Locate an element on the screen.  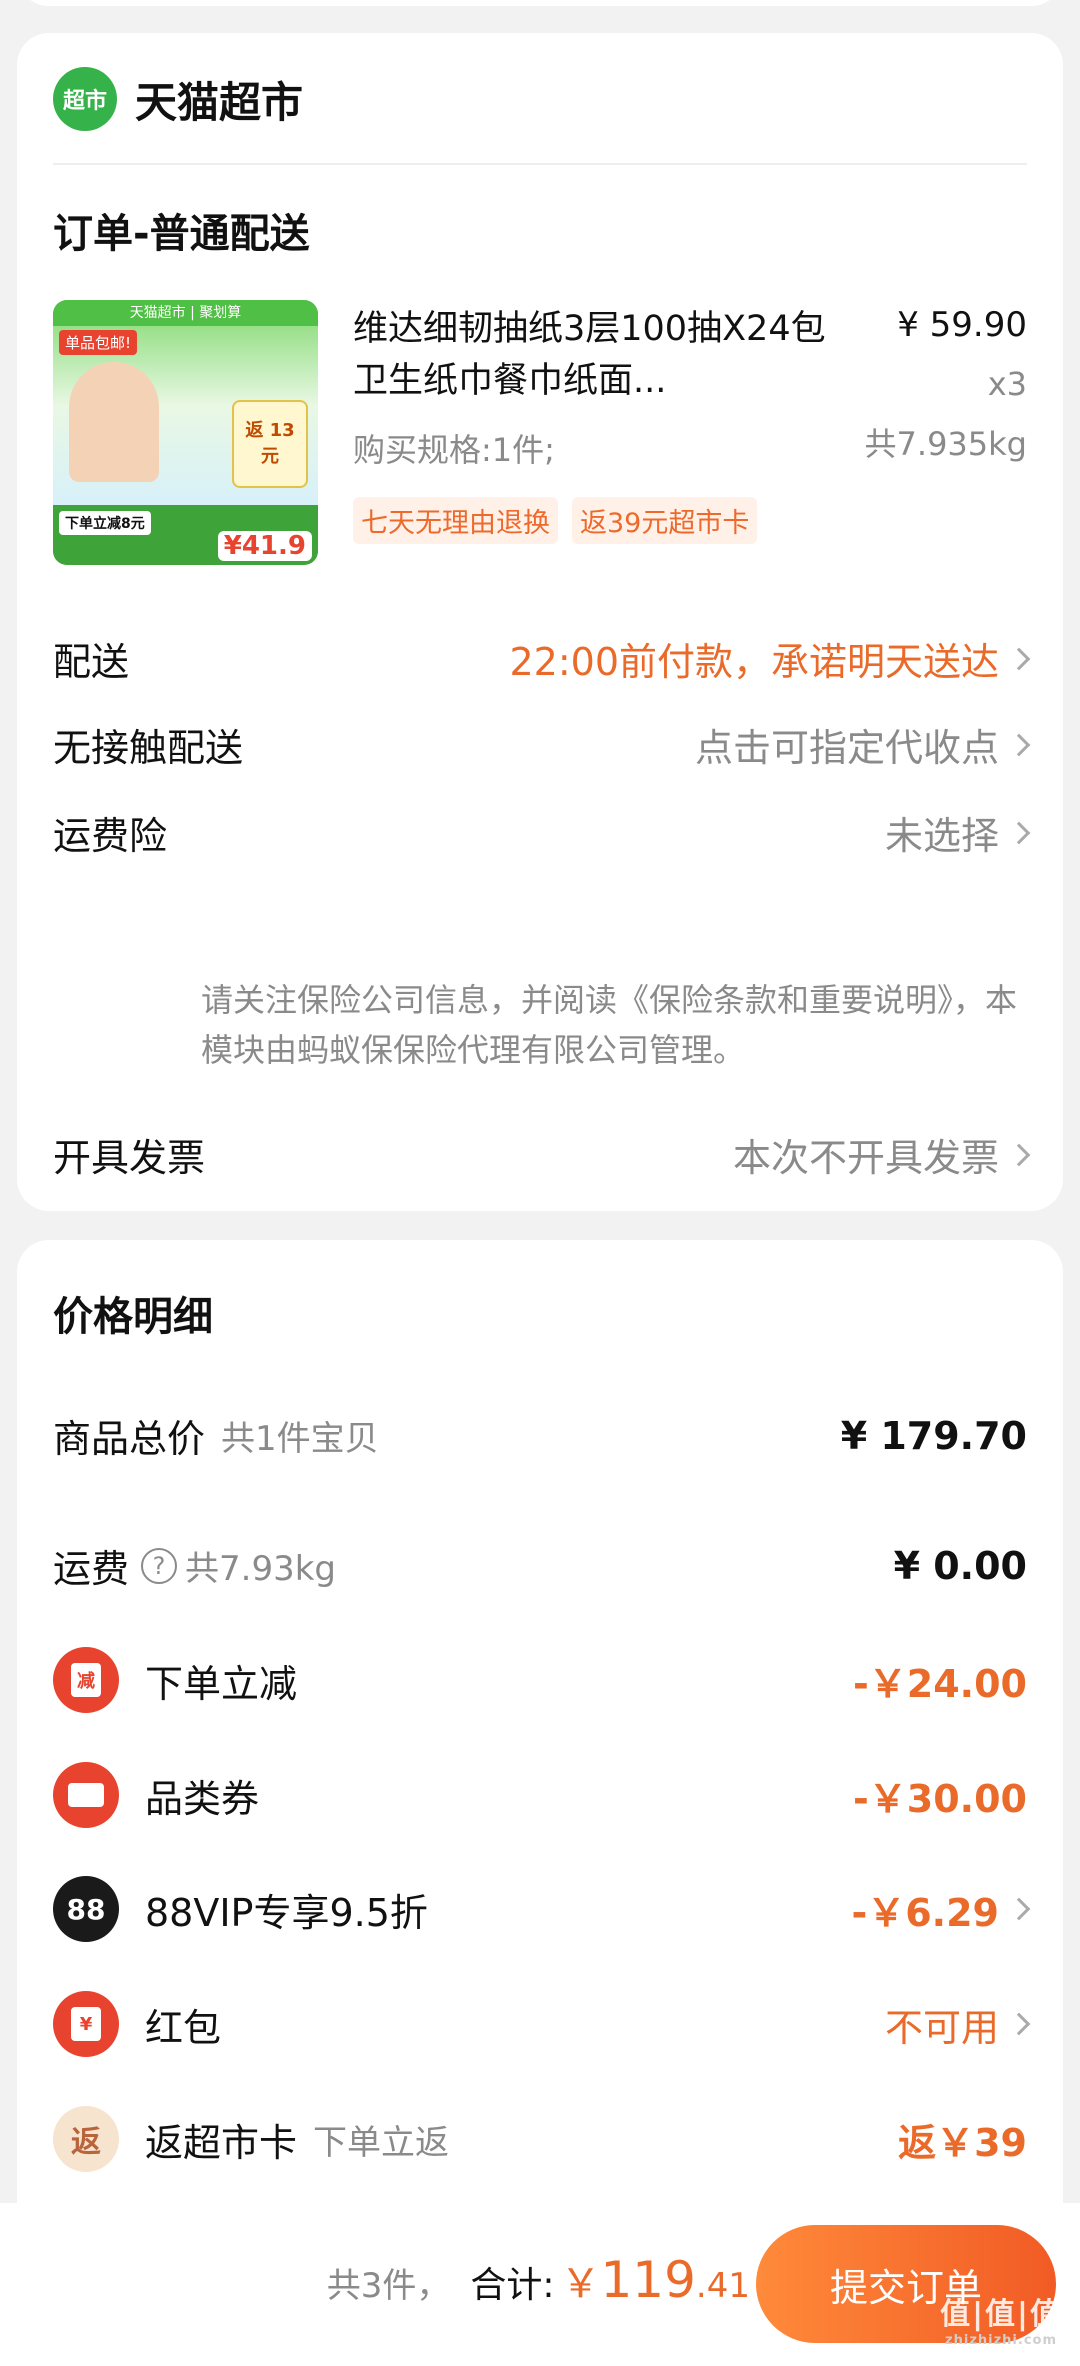
market-card-sub: 下单立返 is located at coordinates (381, 2142).